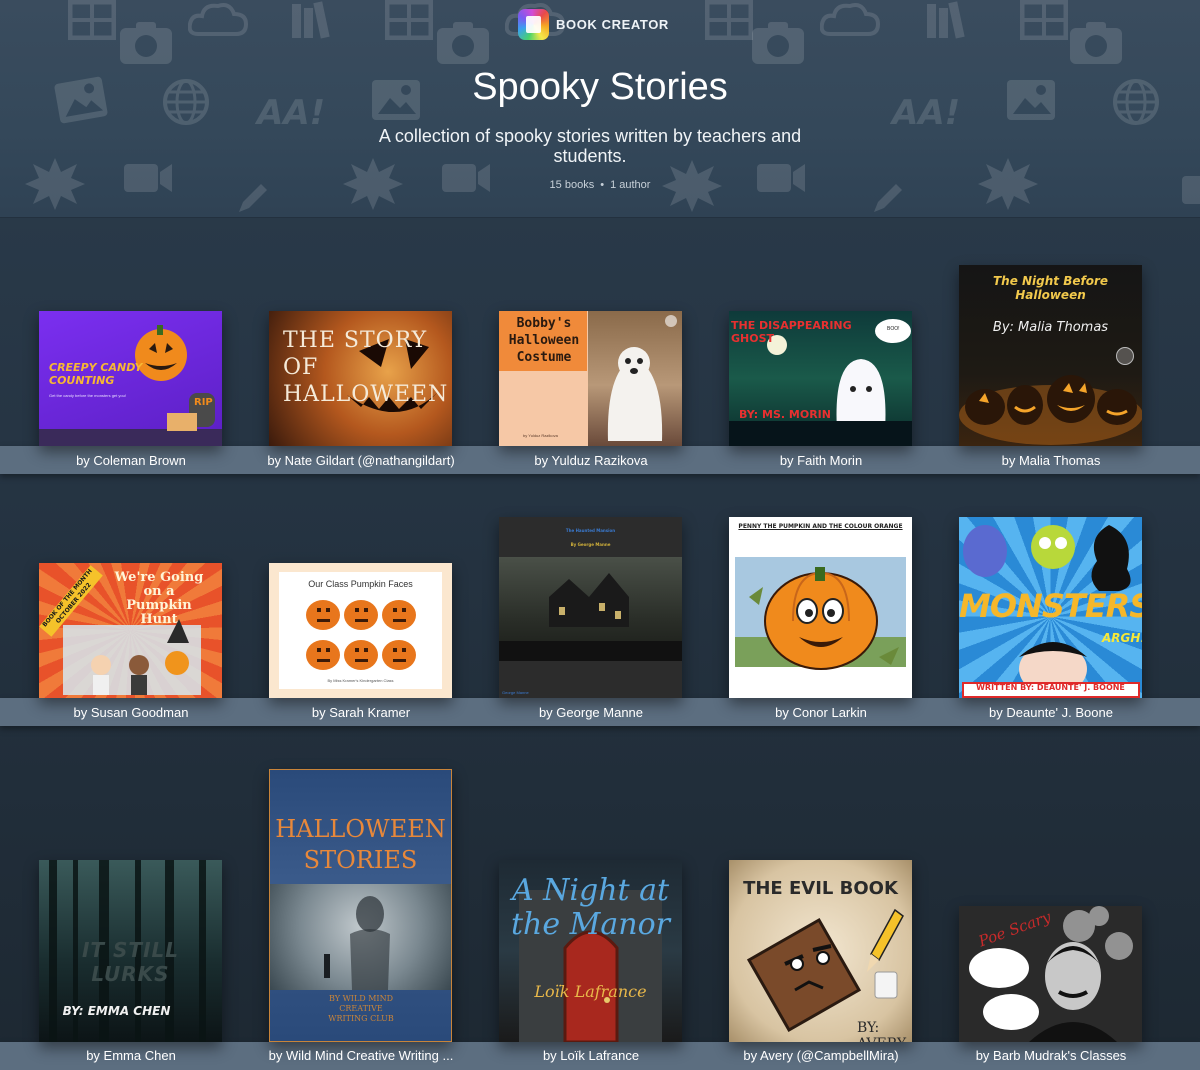  Describe the element at coordinates (130, 962) in the screenshot. I see `cover-title: IT STILL LURKS` at that location.